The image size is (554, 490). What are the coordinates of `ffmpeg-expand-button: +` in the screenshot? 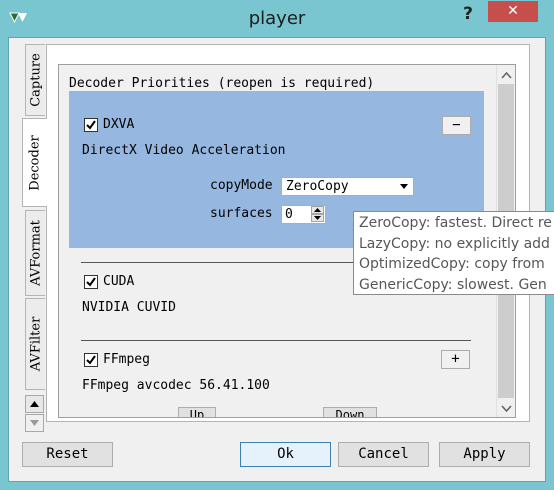 It's located at (455, 359).